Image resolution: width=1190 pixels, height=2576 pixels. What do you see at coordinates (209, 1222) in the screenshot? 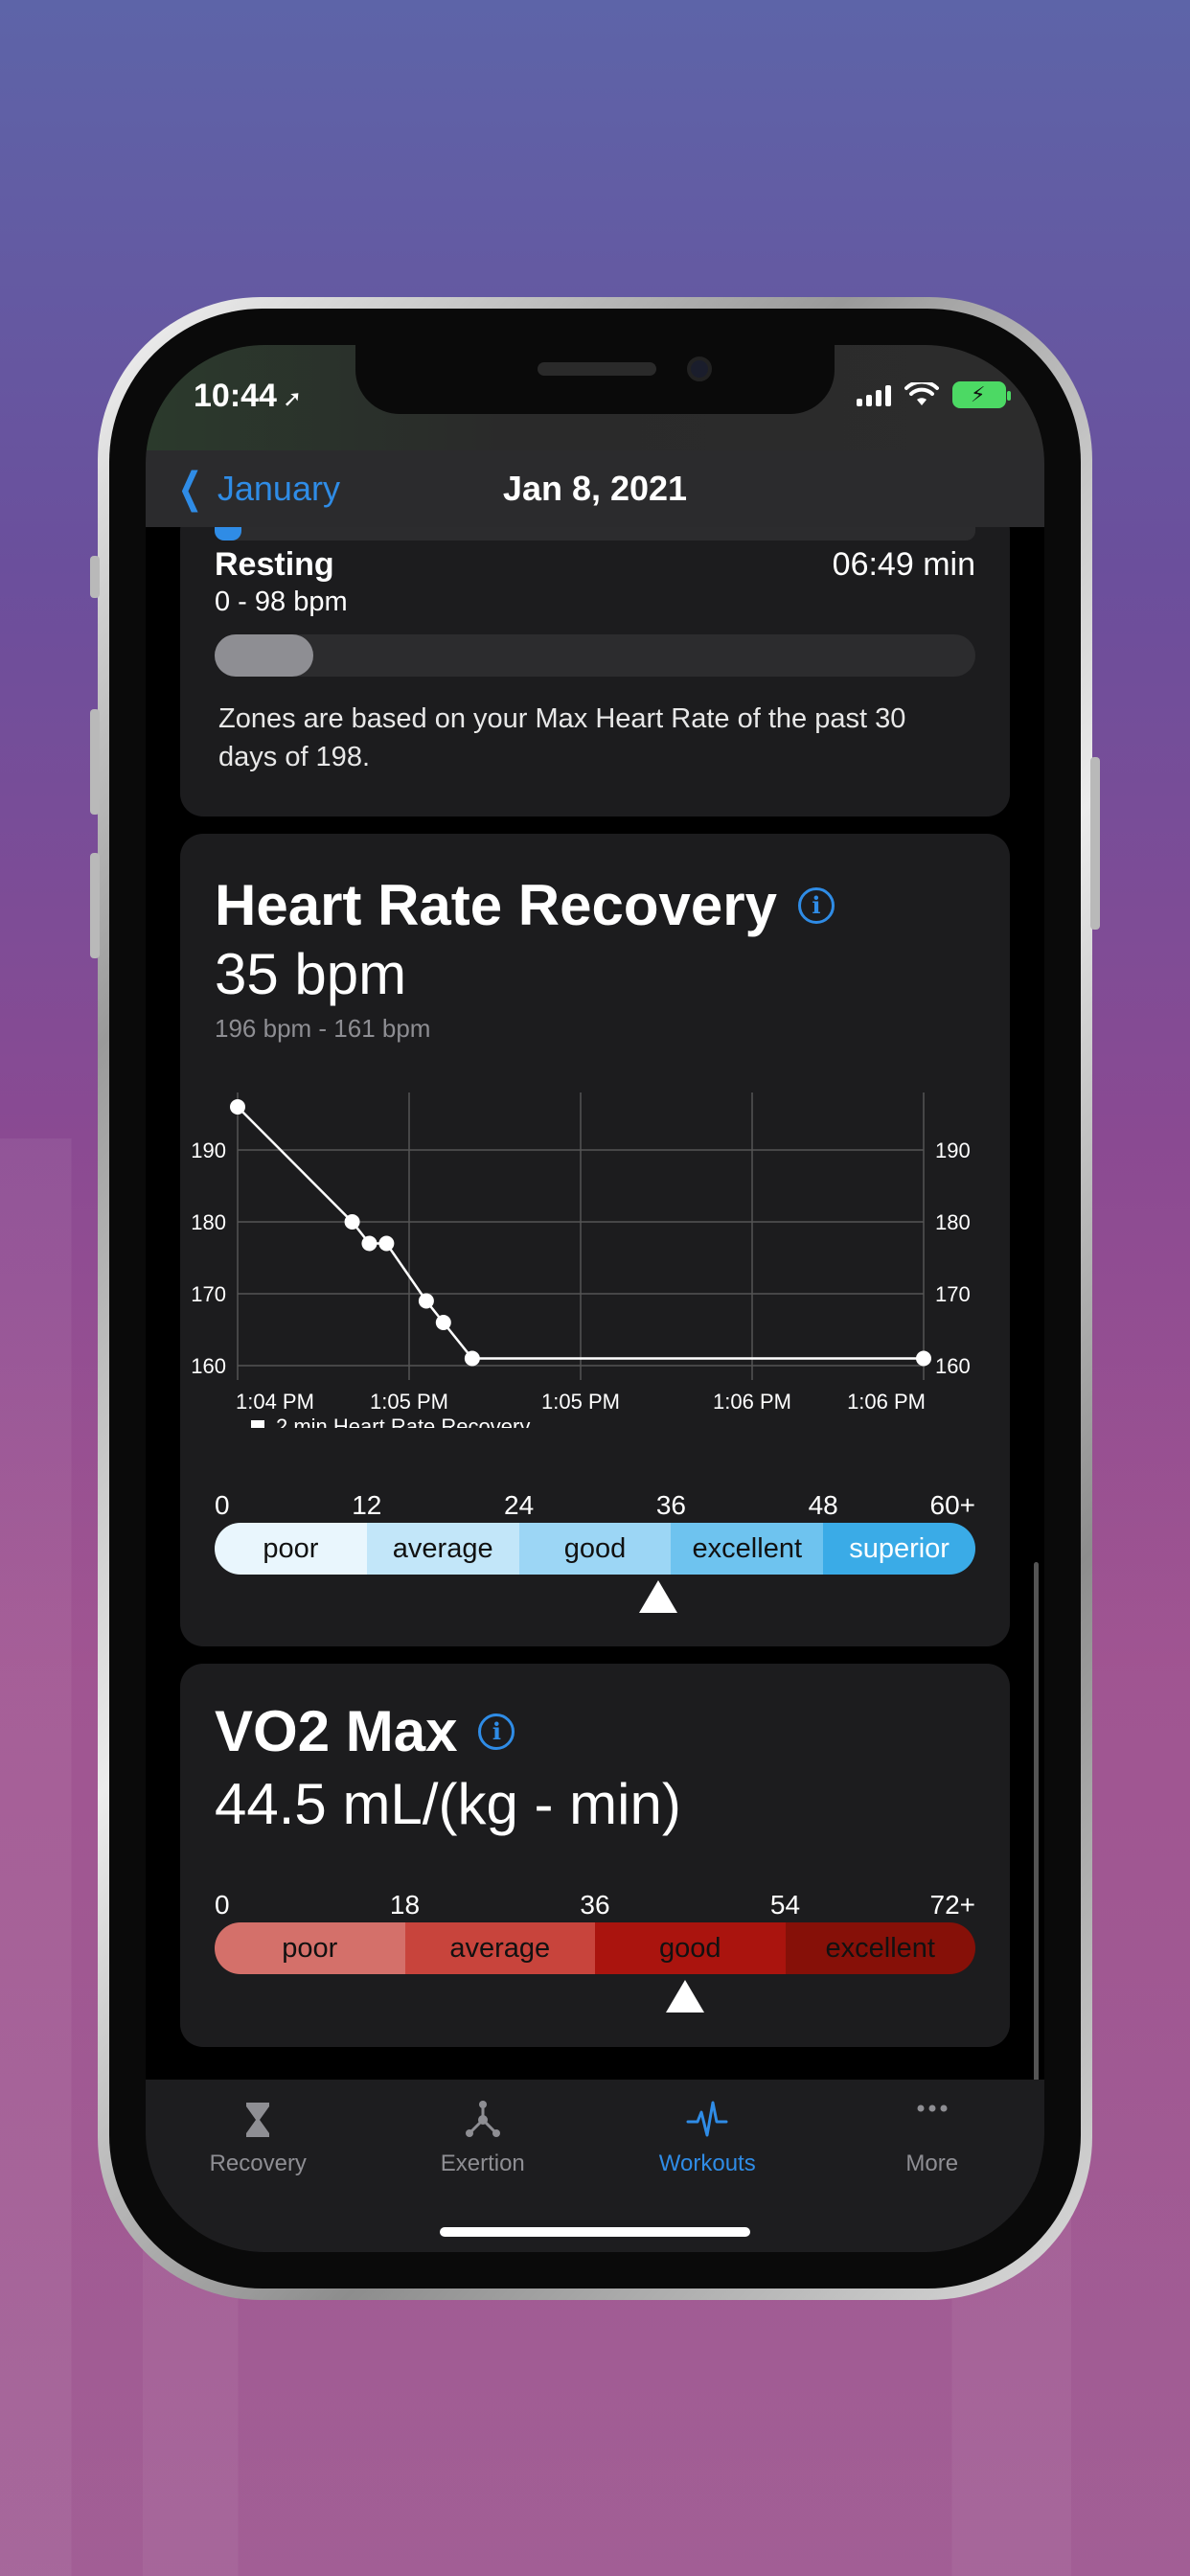
I see `y-tick-label-left: 180` at bounding box center [209, 1222].